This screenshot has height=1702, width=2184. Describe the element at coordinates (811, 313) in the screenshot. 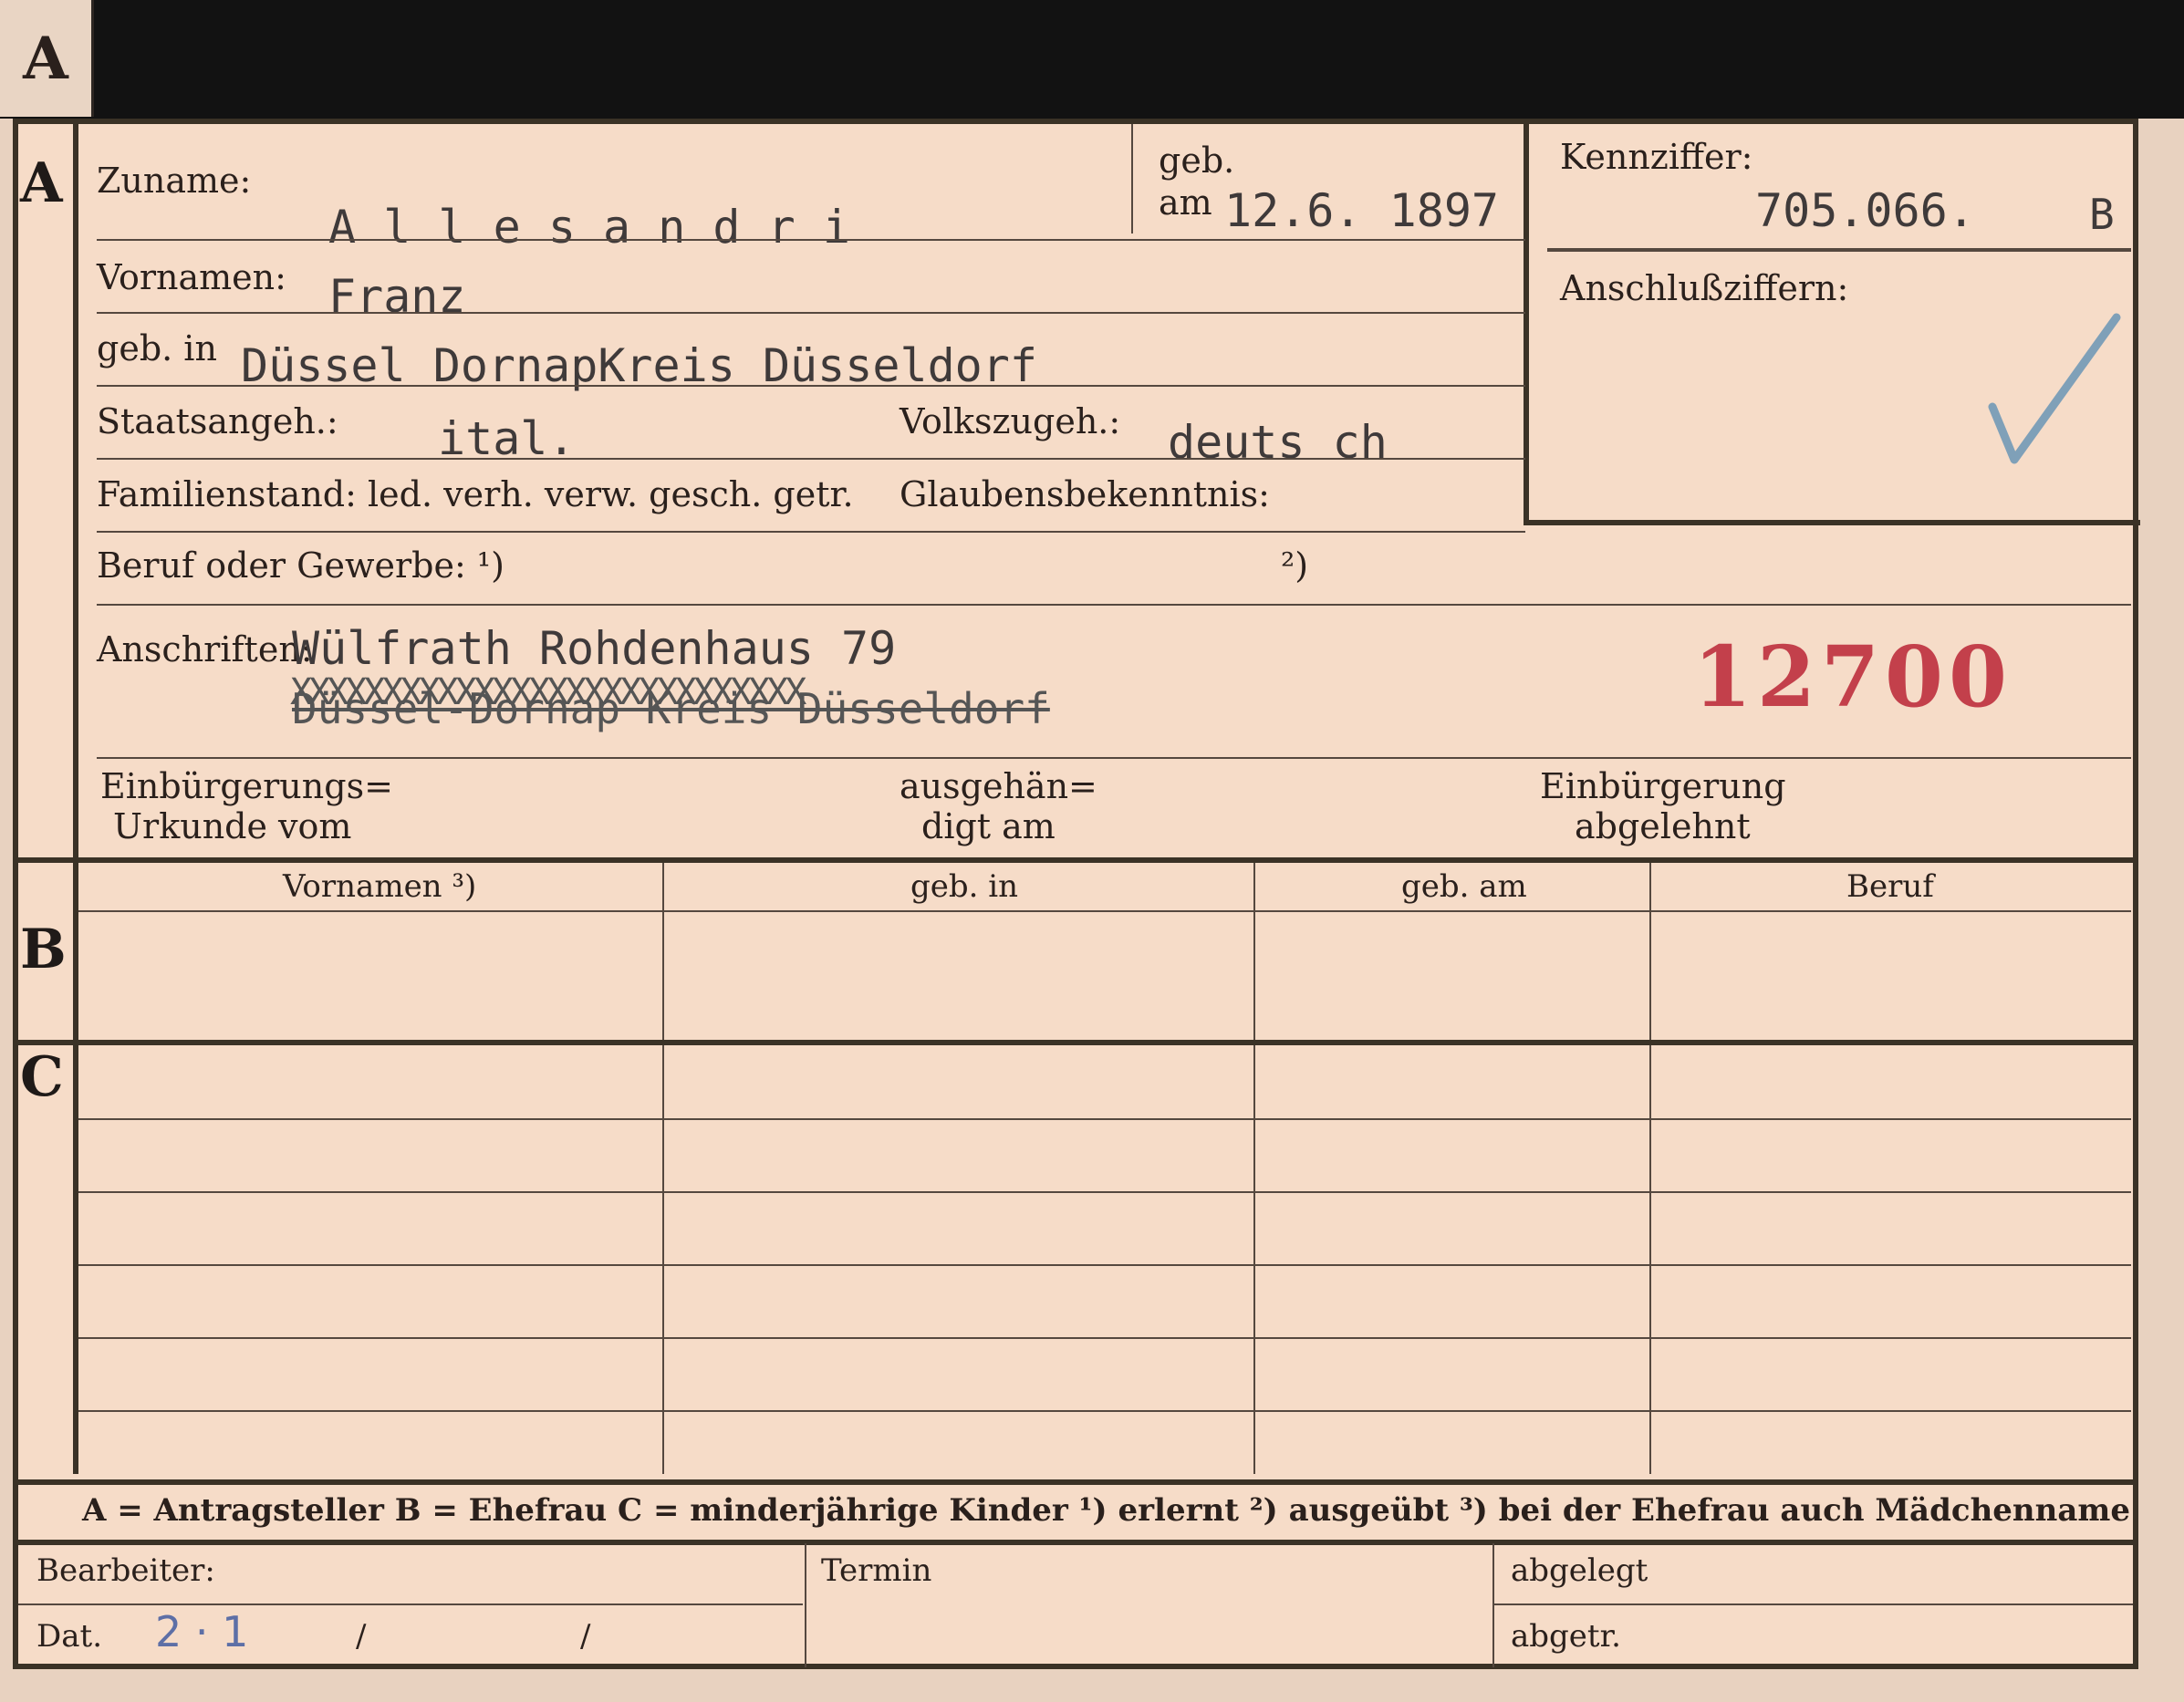

I see `vornamen-line` at that location.